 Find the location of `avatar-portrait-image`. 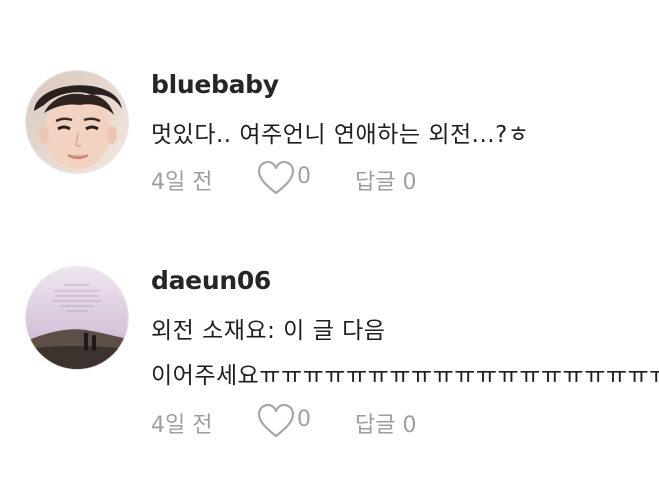

avatar-portrait-image is located at coordinates (77, 122).